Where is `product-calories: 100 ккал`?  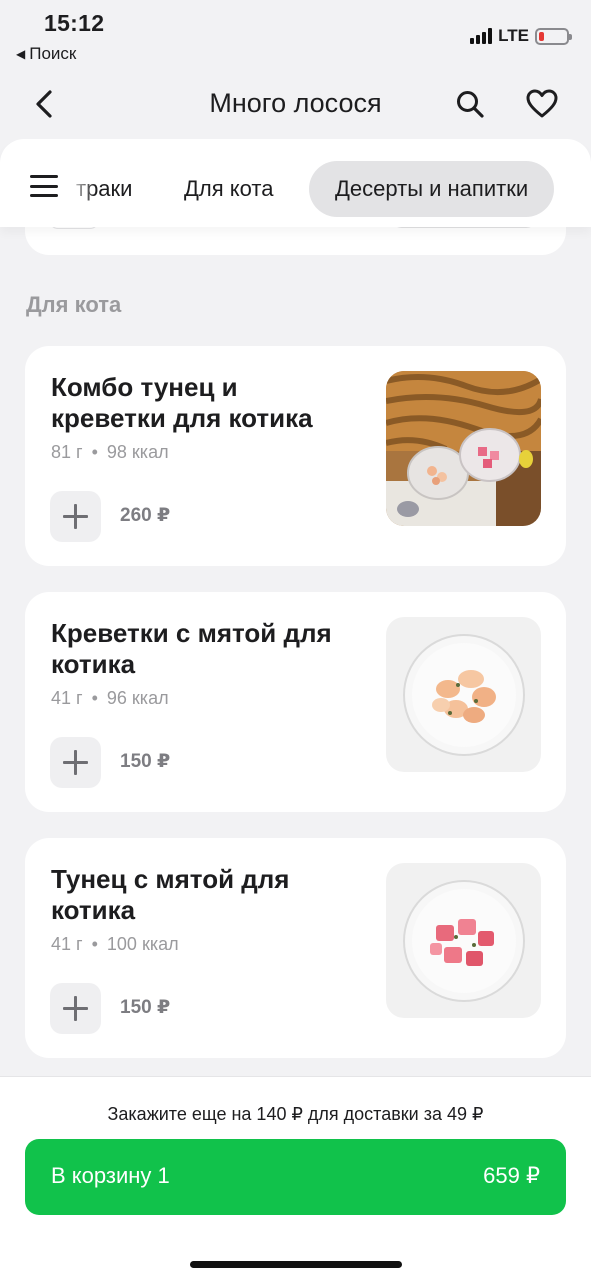 product-calories: 100 ккал is located at coordinates (142, 944).